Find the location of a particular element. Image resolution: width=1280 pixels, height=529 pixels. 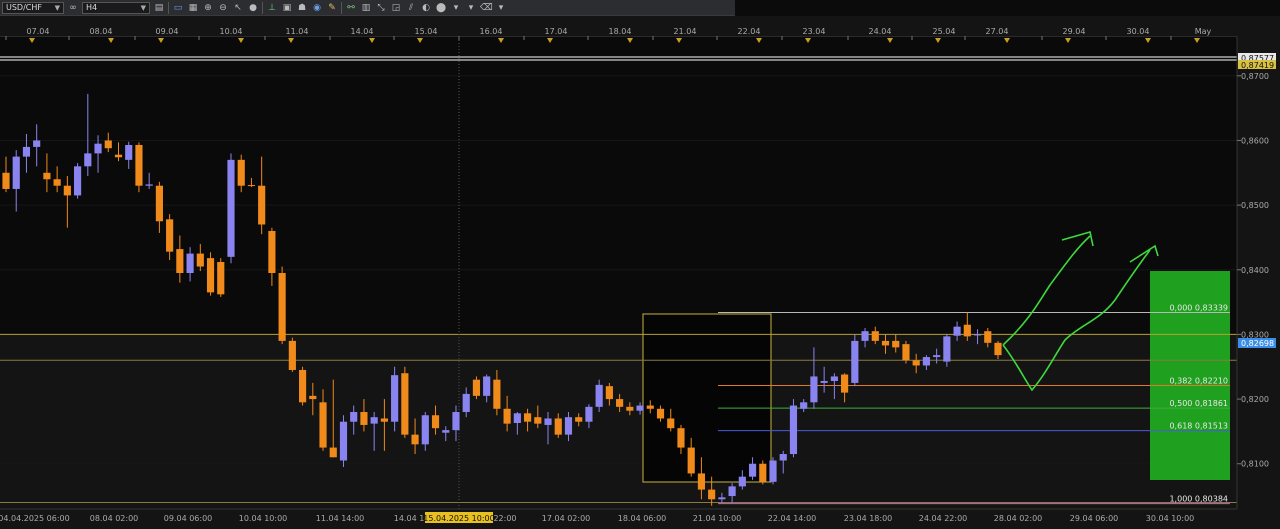

bottom-time-label: 10.04 10:00 is located at coordinates (263, 518).